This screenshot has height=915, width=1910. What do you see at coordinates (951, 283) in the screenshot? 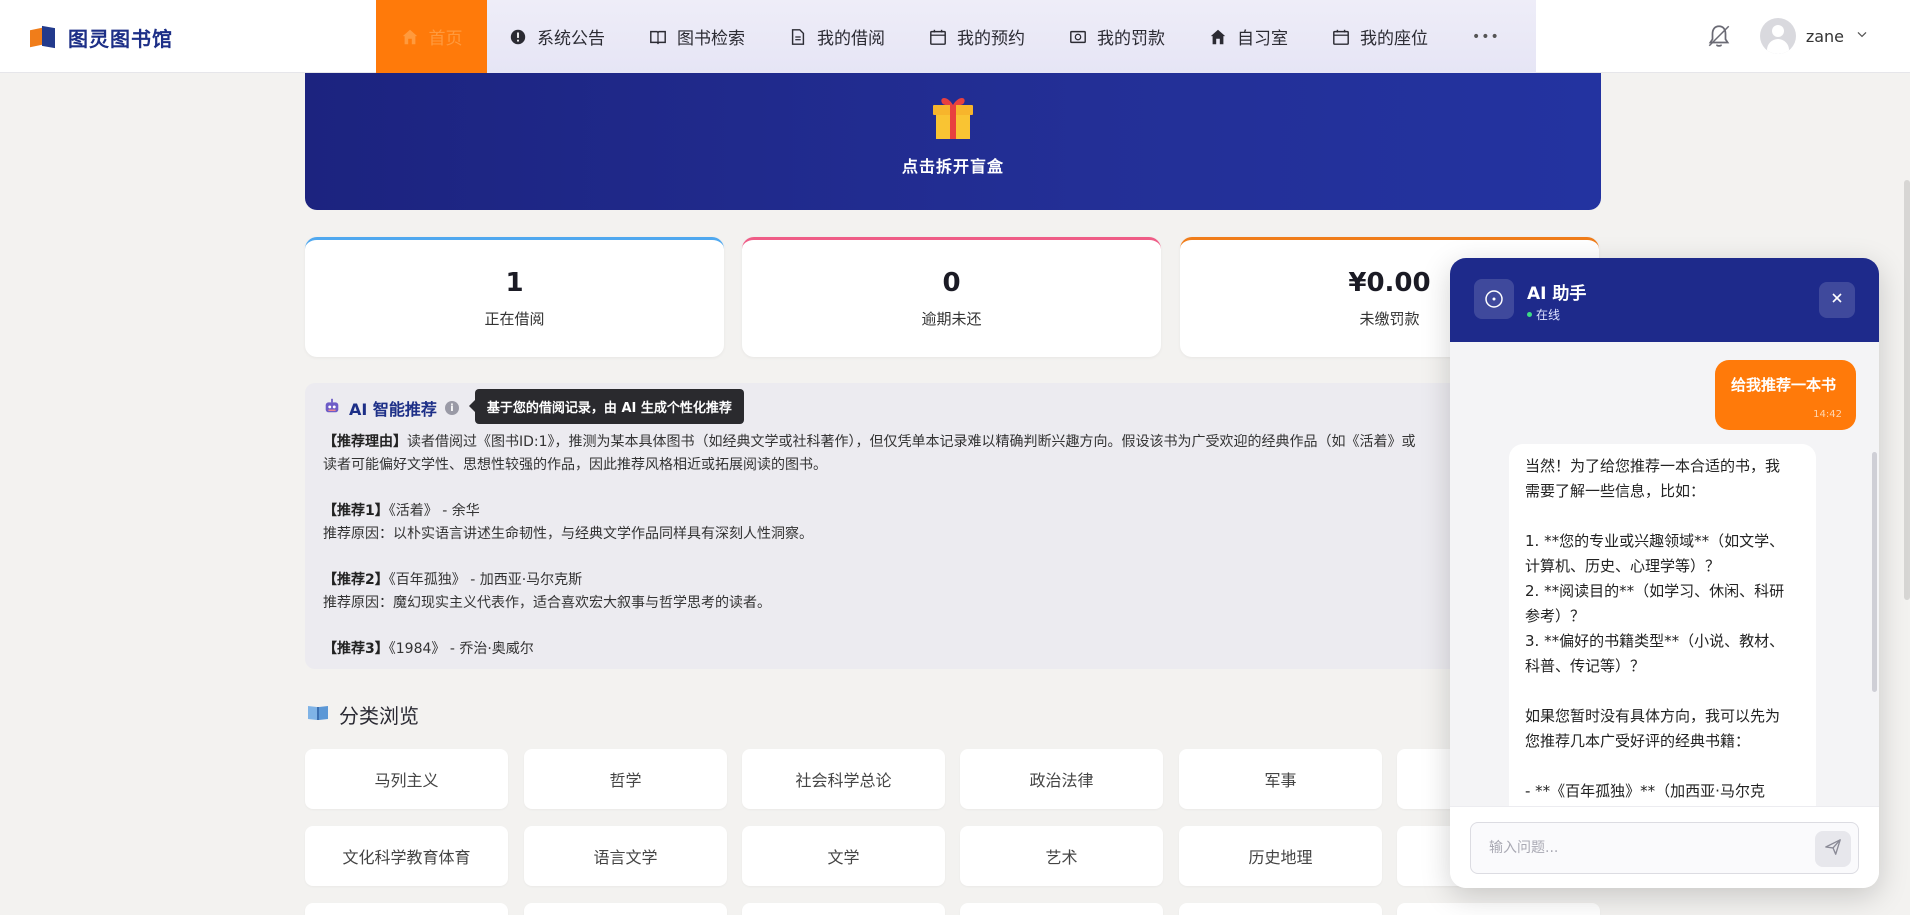
I see `stat-value: 0` at bounding box center [951, 283].